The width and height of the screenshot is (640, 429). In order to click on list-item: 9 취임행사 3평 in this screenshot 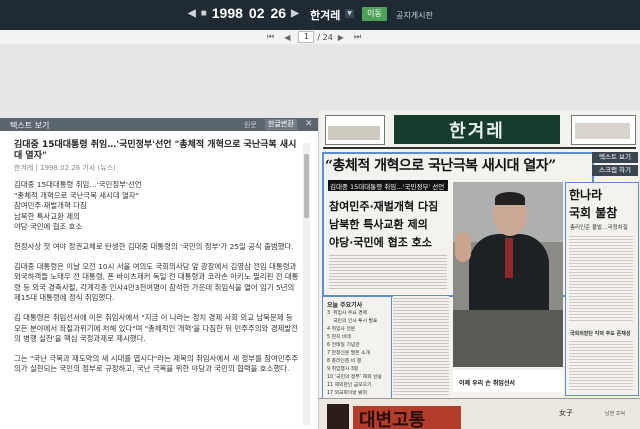, I will do `click(343, 369)`.